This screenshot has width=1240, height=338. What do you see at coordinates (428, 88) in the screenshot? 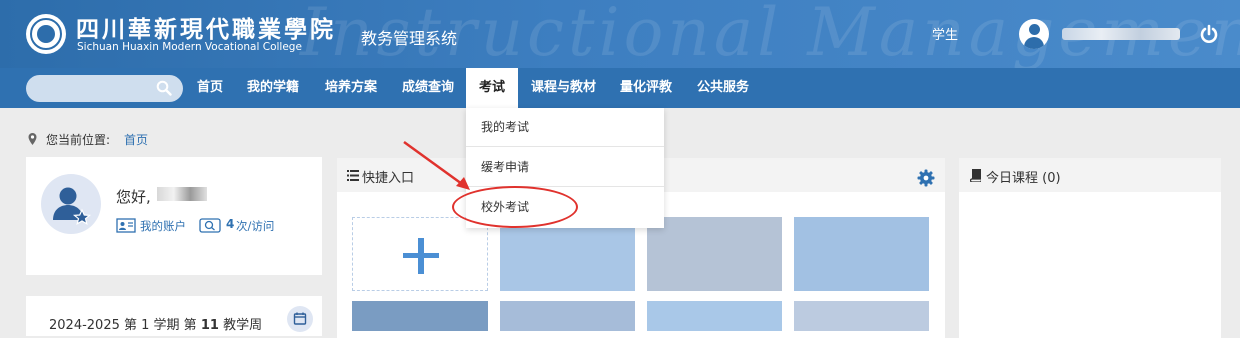
I see `nav-item-grades: 成绩查询` at bounding box center [428, 88].